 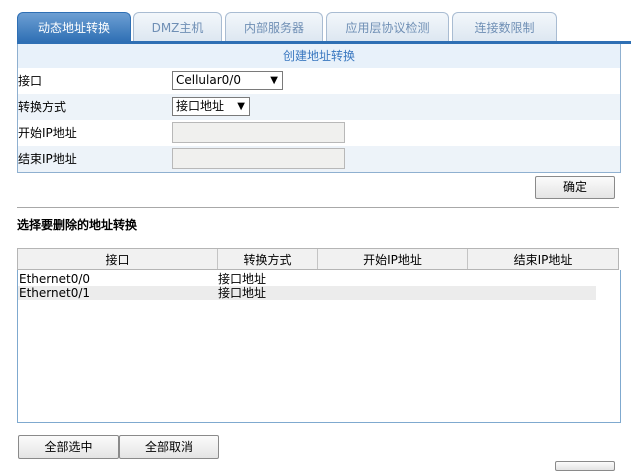 I want to click on table-header: 接口 转换方式 开始IP地址 结束IP地址, so click(x=318, y=259).